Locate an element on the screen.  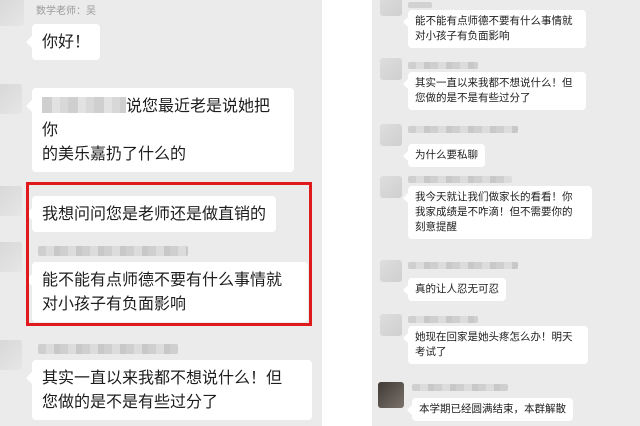
message-bubble: 你好！ is located at coordinates (63, 42).